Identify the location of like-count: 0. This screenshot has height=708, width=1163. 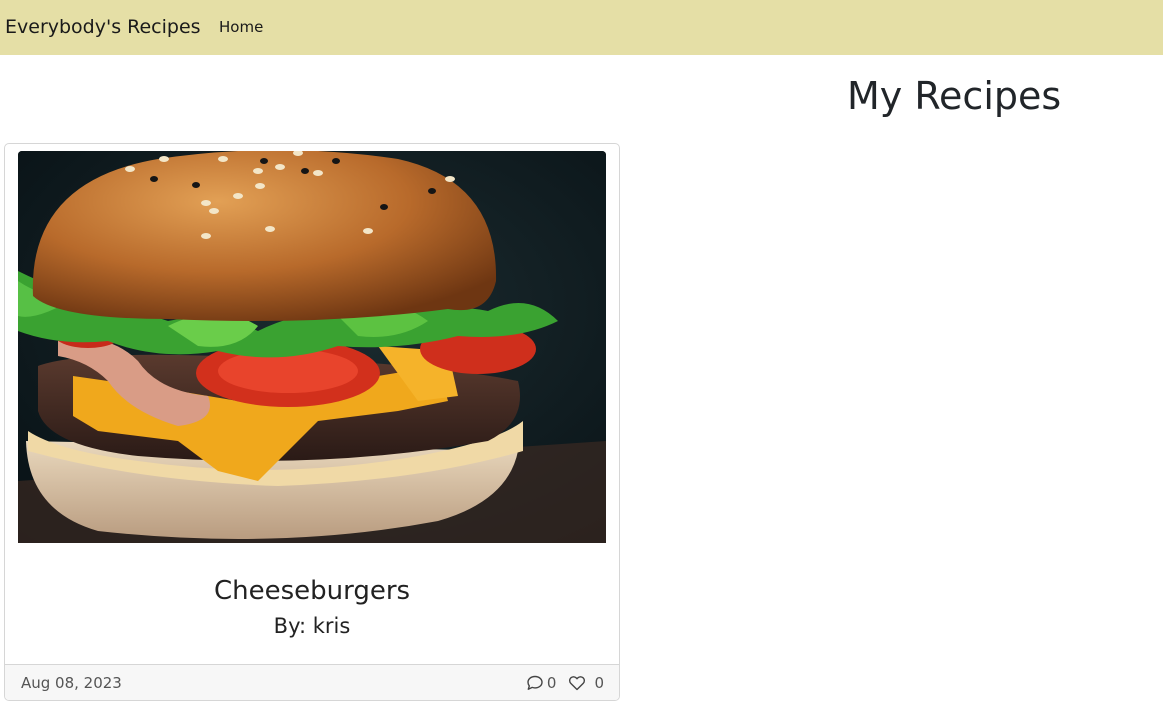
(599, 683).